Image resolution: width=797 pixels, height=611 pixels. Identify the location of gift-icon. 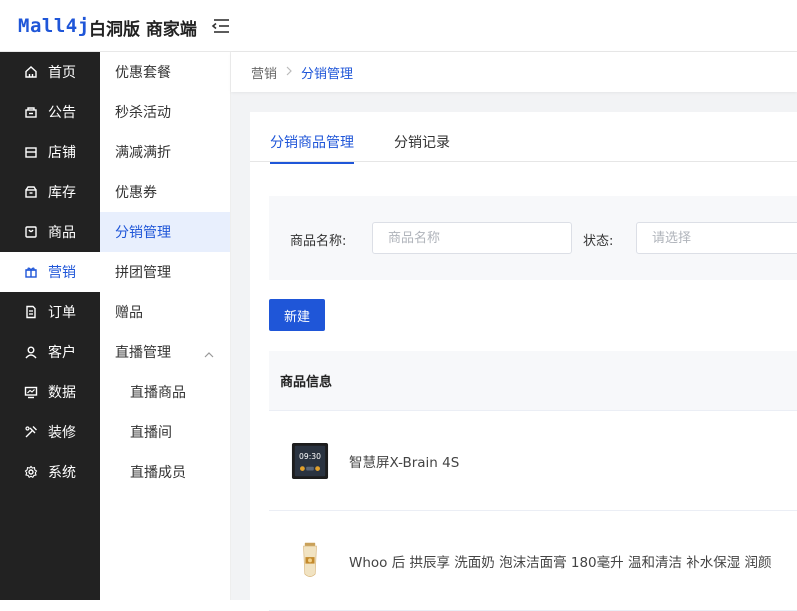
(31, 272).